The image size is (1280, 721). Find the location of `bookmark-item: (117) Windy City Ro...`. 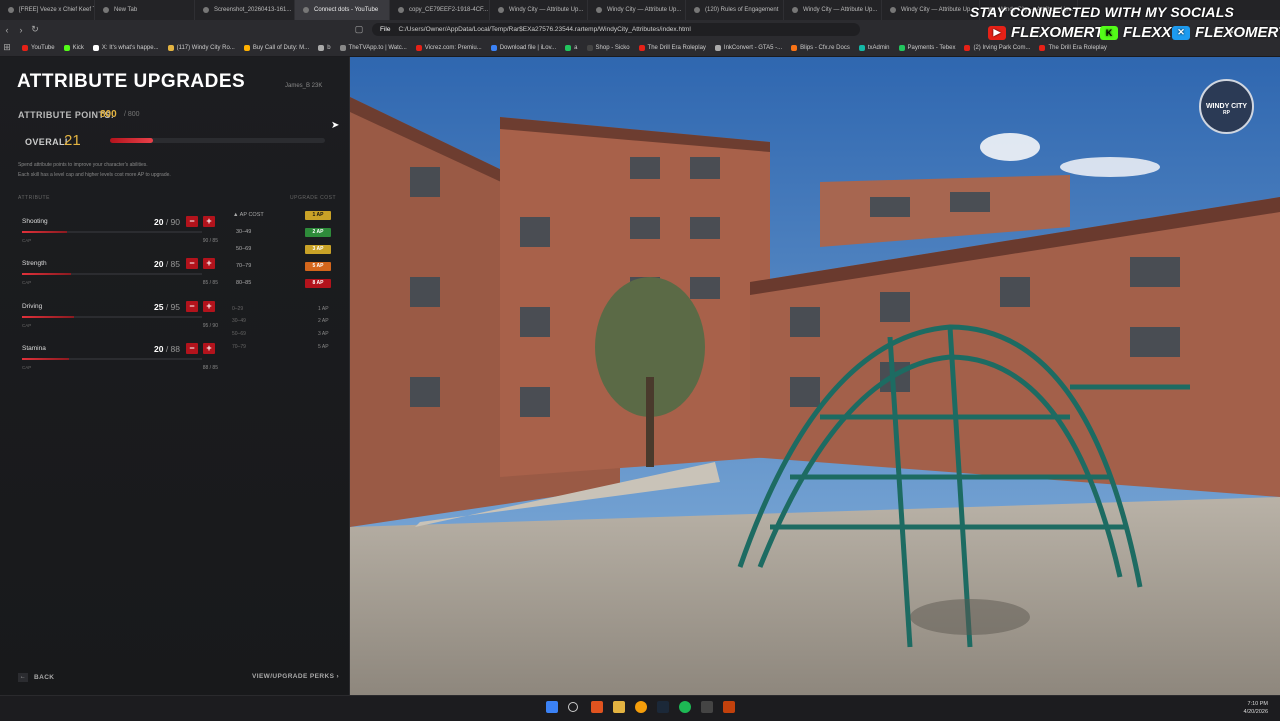

bookmark-item: (117) Windy City Ro... is located at coordinates (201, 47).